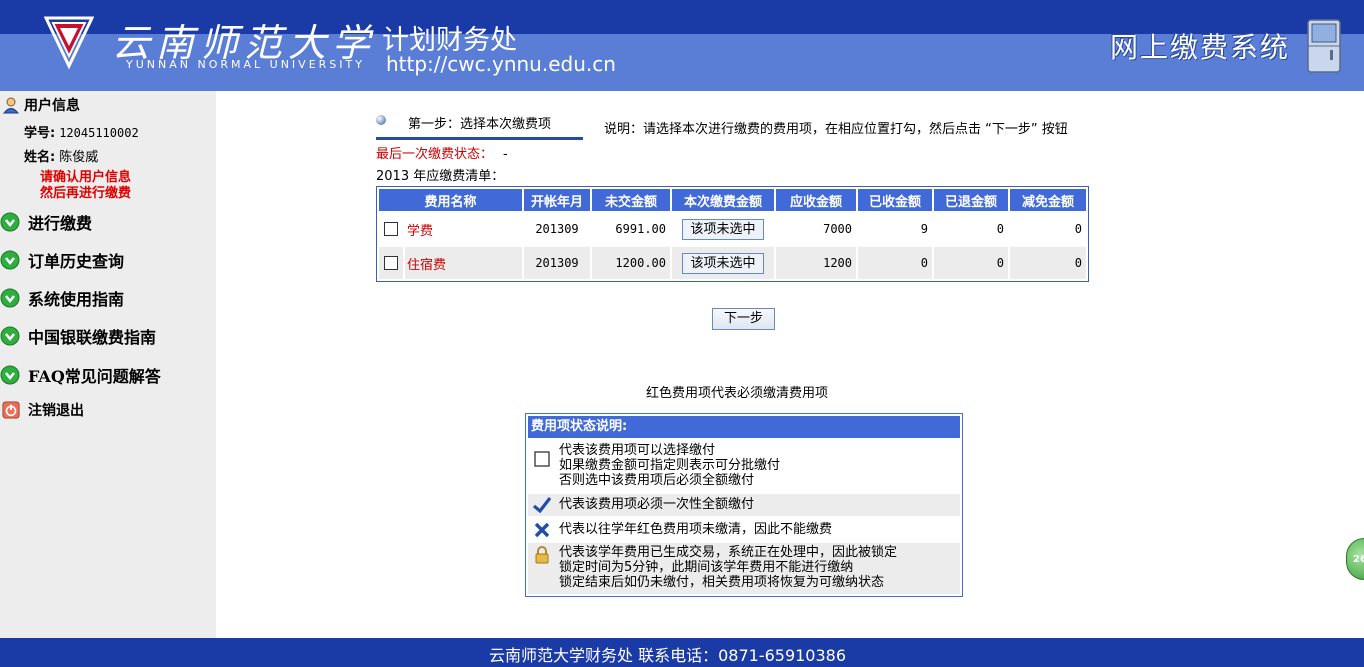  I want to click on table-row: 住宿费 201309 1200.00 该项未选中 1200 0 0 0, so click(732, 263).